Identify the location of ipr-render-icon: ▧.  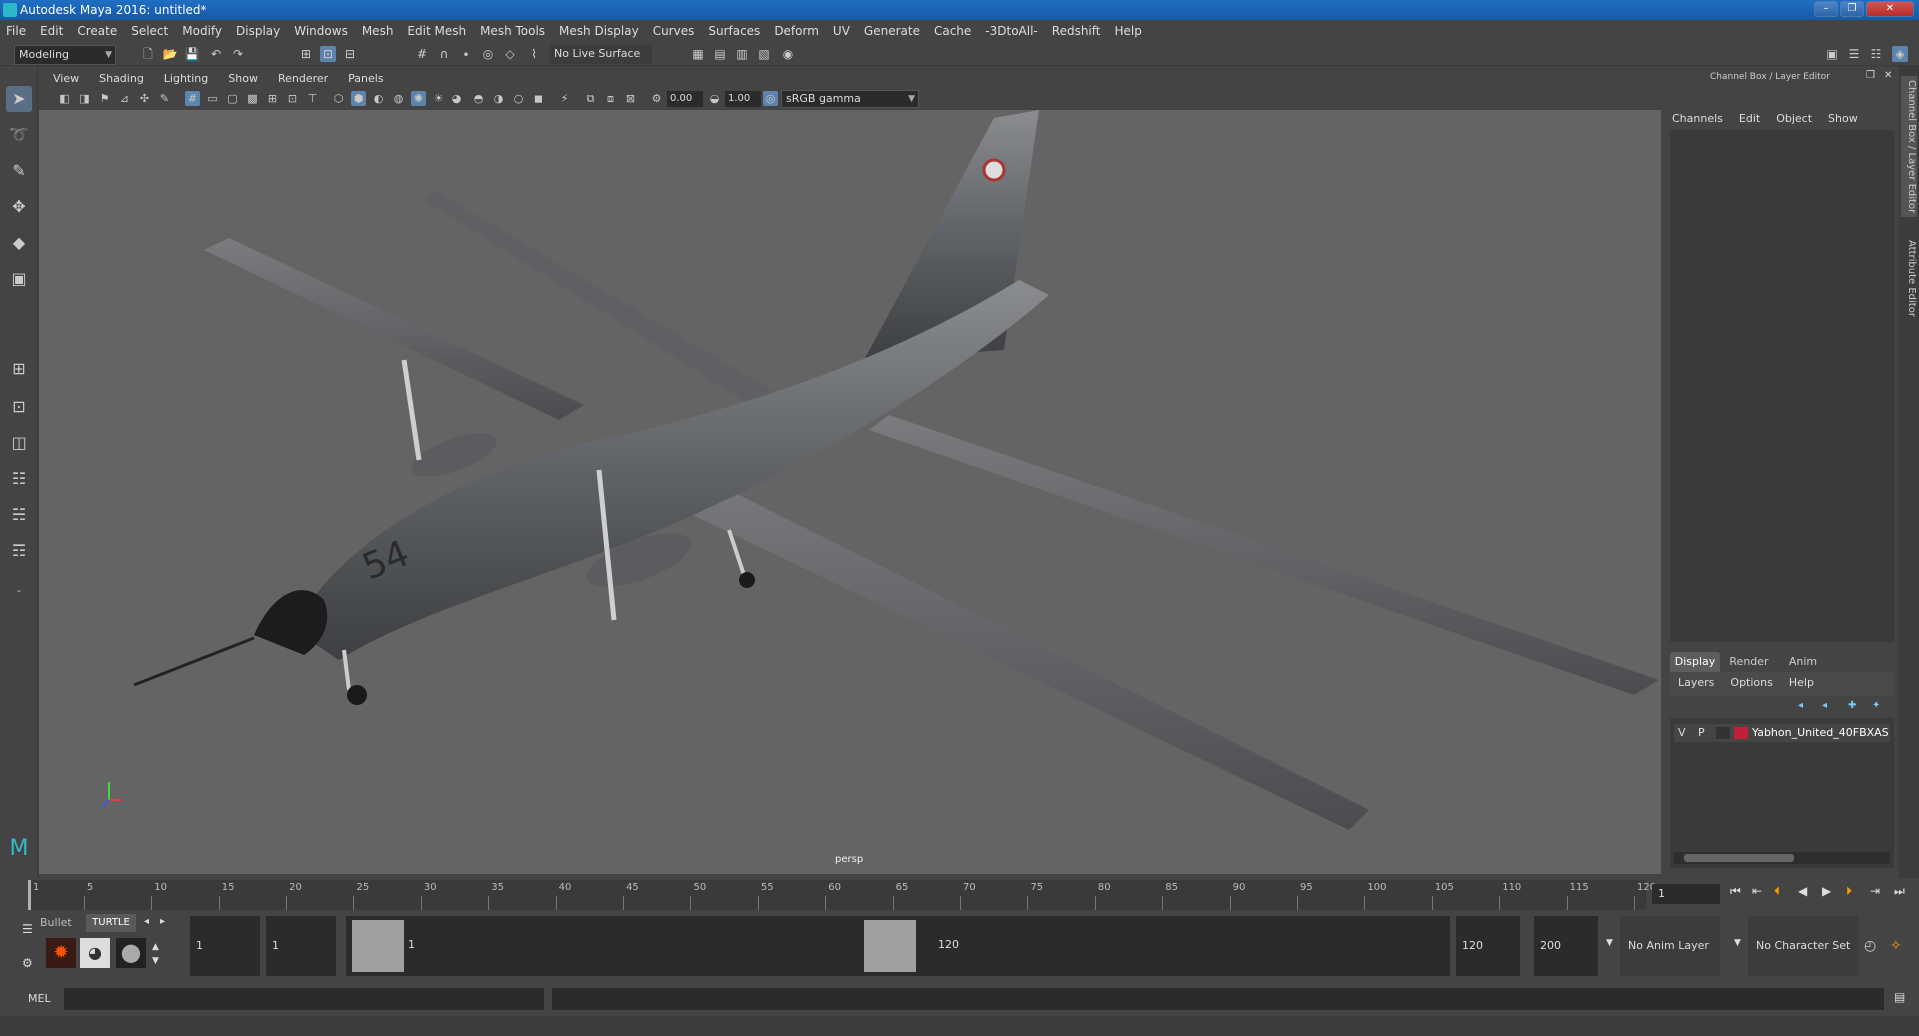
(764, 54).